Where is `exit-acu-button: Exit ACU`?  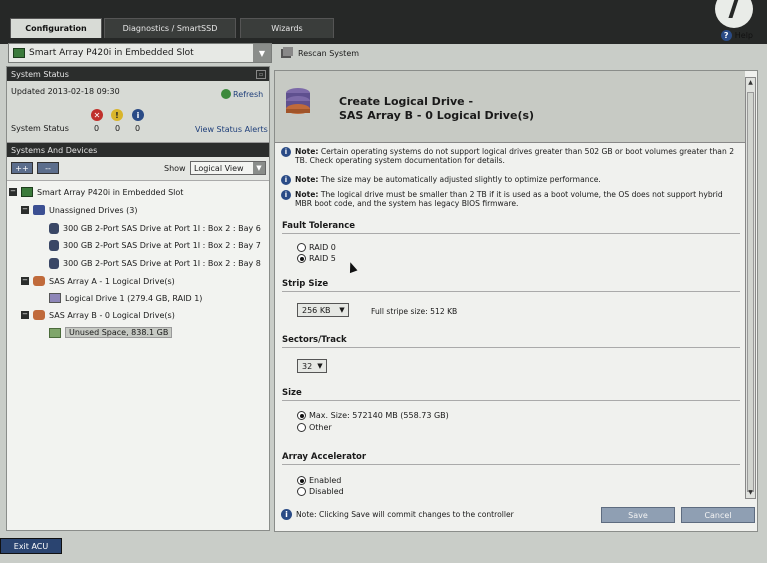
exit-acu-button: Exit ACU is located at coordinates (31, 546).